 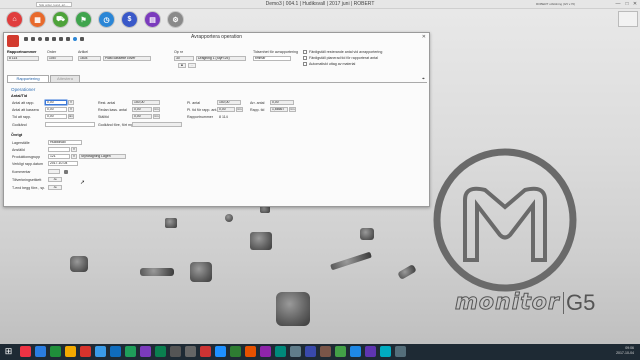 I want to click on rest-kass-label: Redan kass. antal, so click(x=112, y=110).